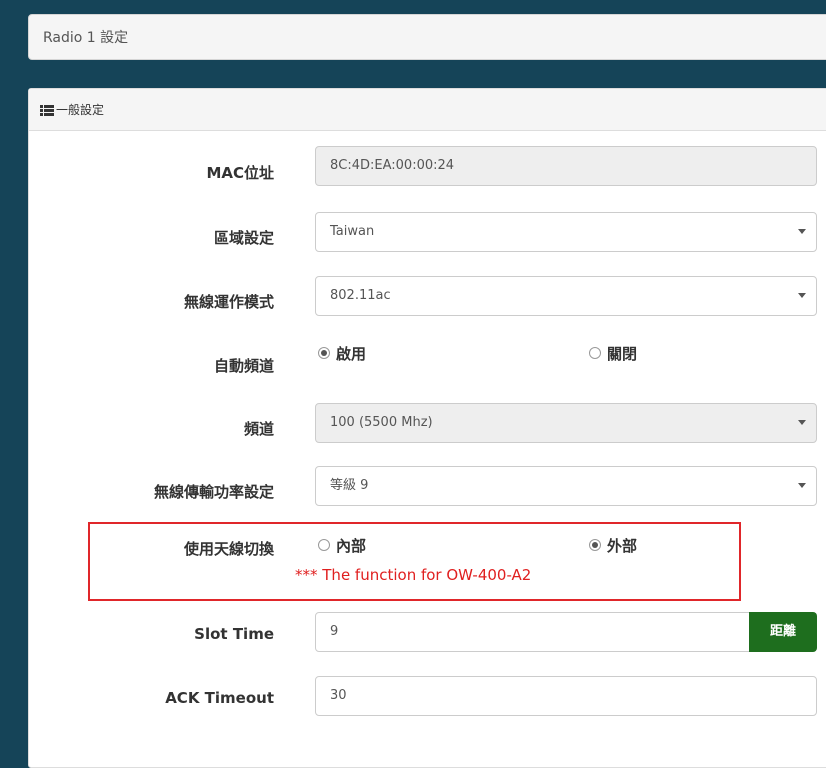 The height and width of the screenshot is (768, 826). I want to click on auto-channel-label: 自動頻道, so click(243, 366).